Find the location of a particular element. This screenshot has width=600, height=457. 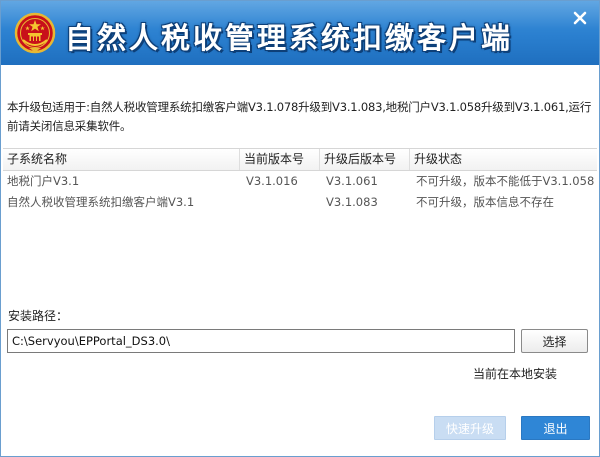

browse-button: 选择 is located at coordinates (554, 341).